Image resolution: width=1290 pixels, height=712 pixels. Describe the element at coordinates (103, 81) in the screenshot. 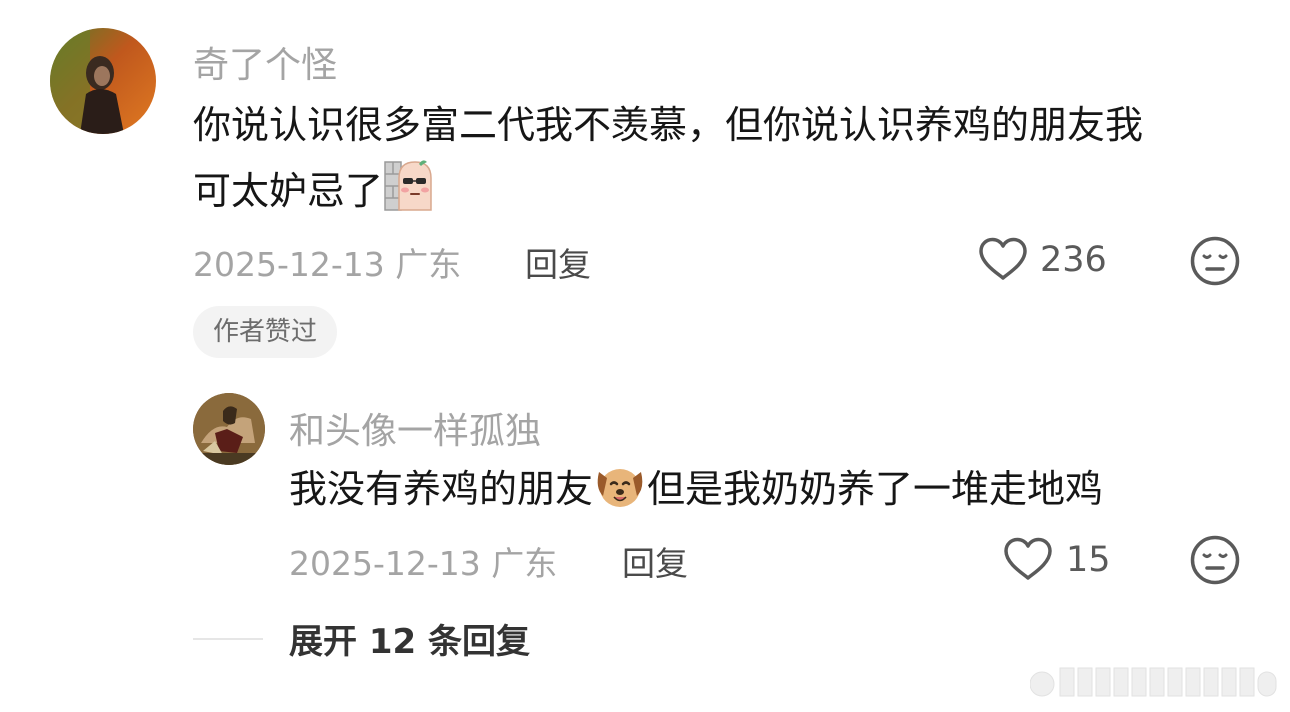

I see `commenter-avatar` at that location.